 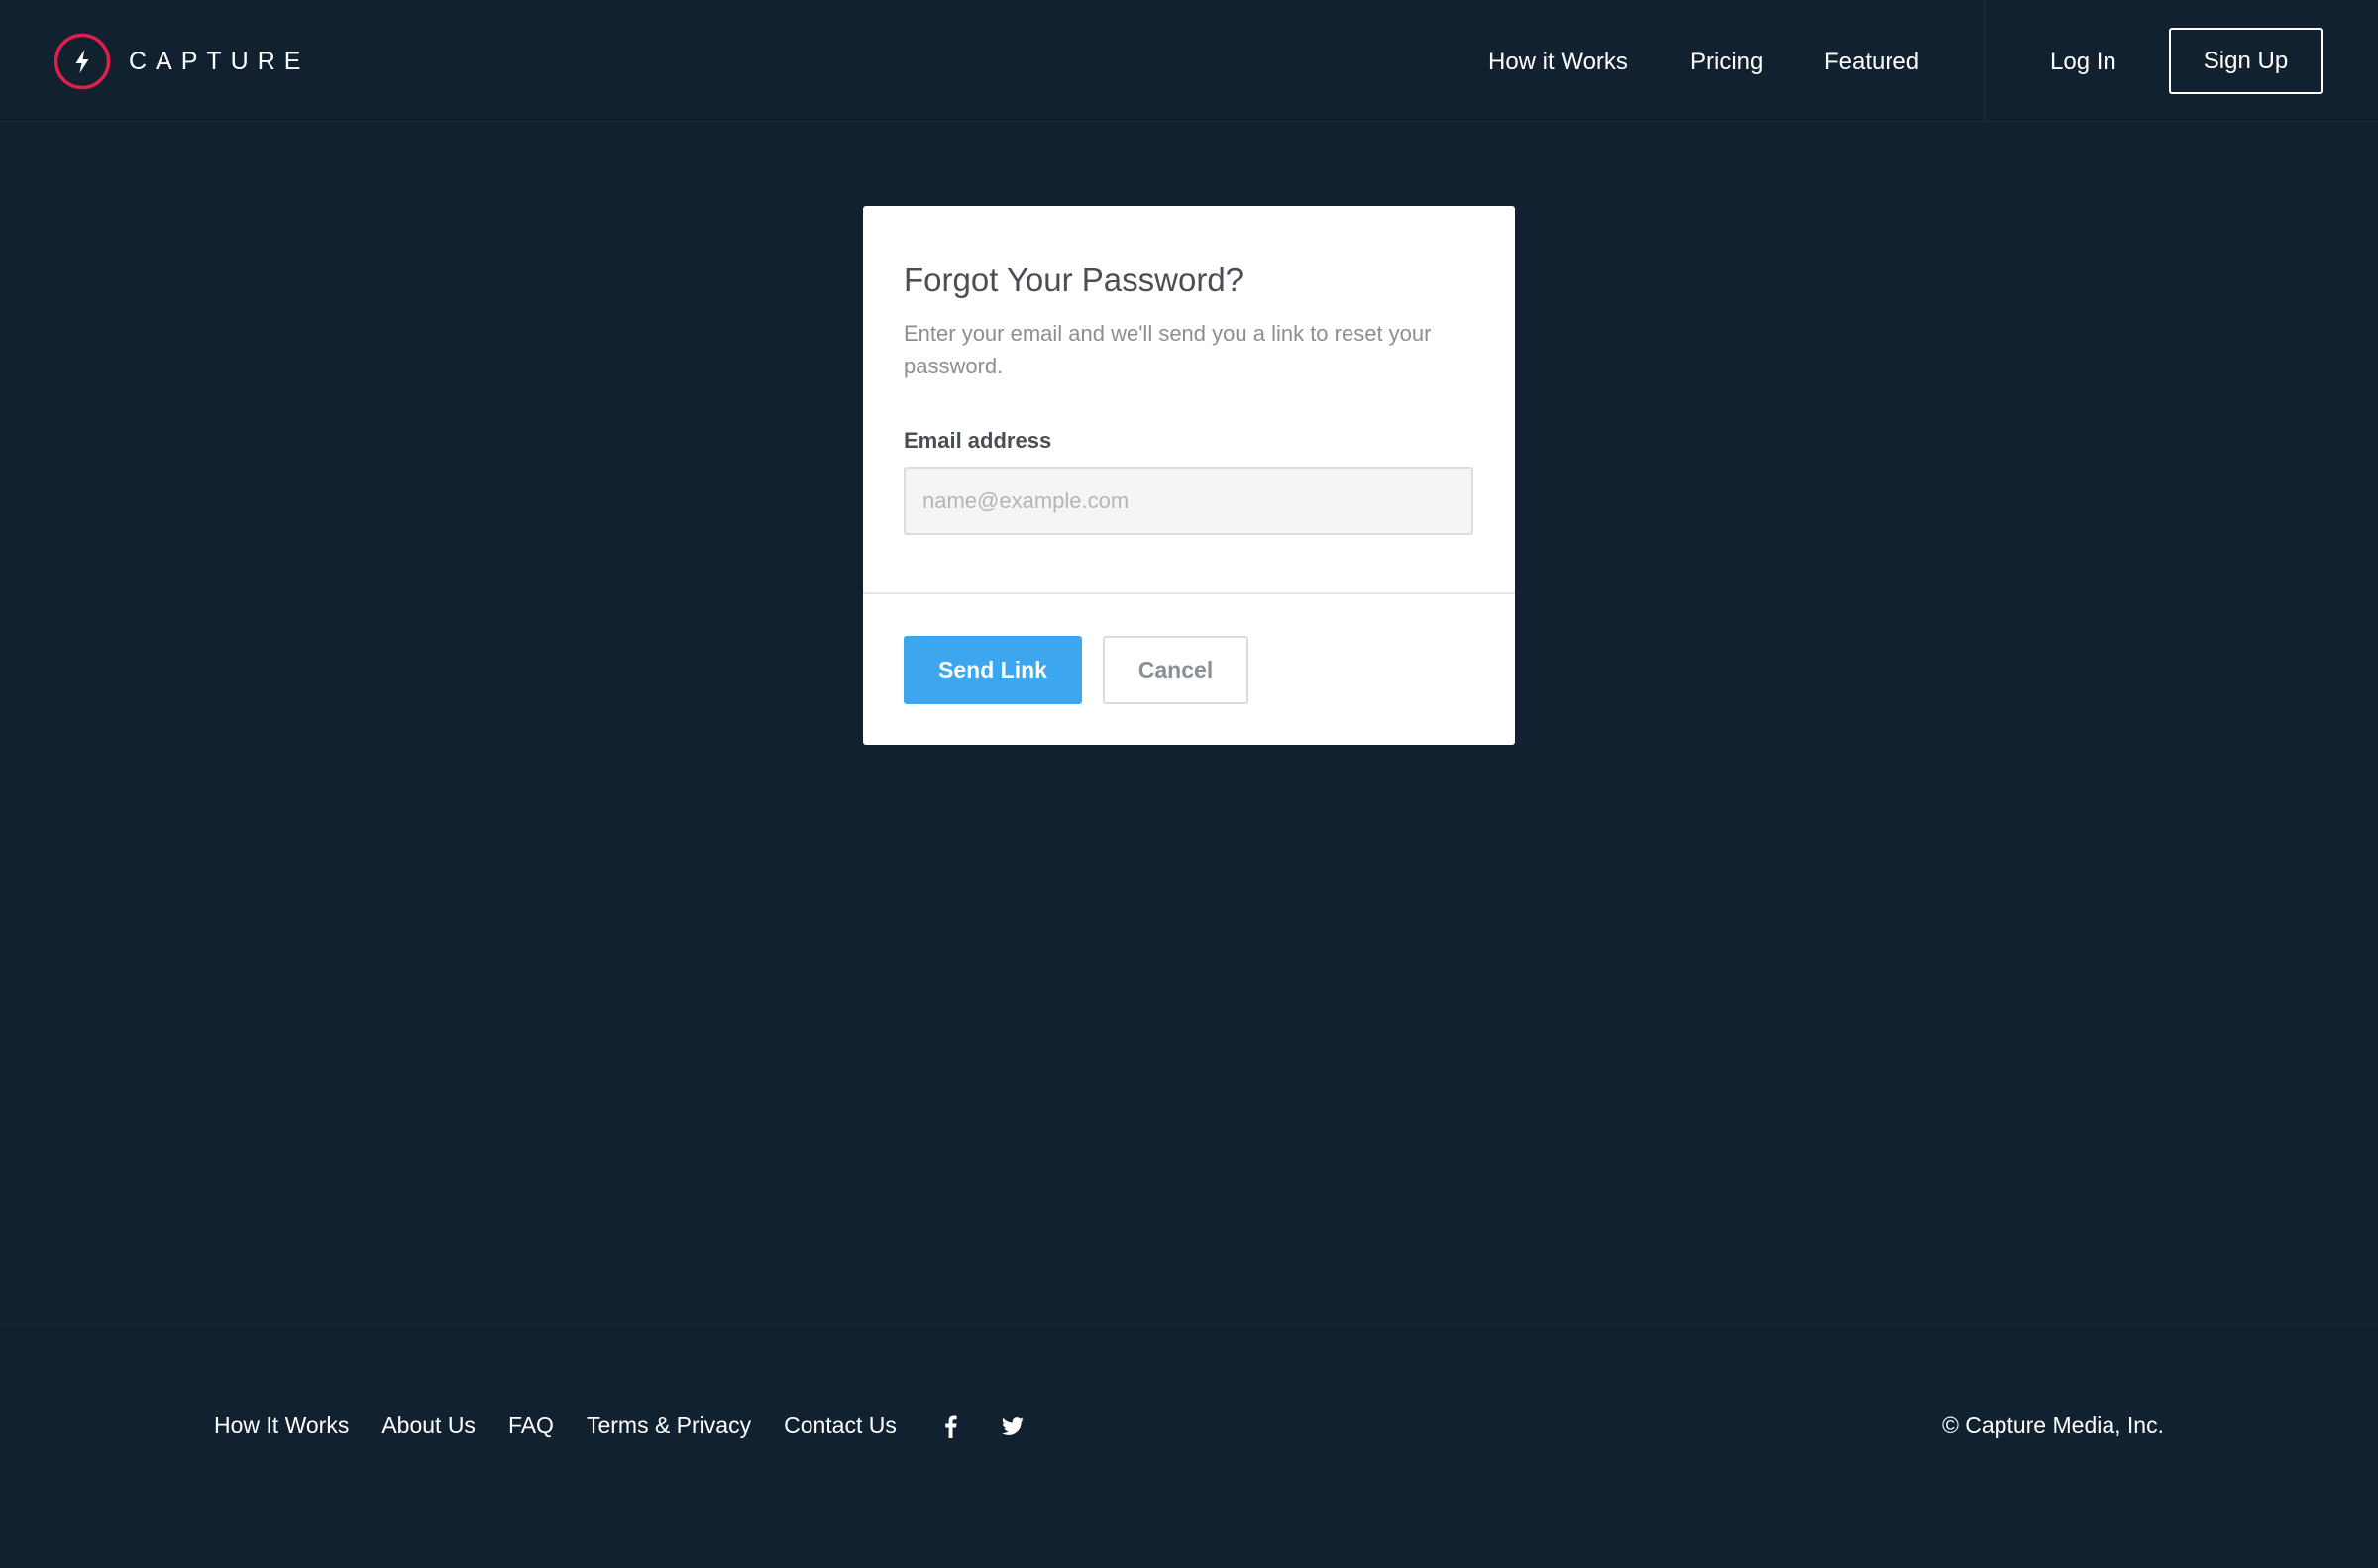 I want to click on email-label: Email address, so click(x=978, y=440).